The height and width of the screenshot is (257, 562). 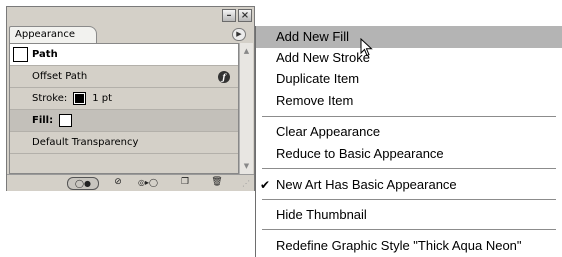 What do you see at coordinates (124, 121) in the screenshot?
I see `list-item-fill: Fill:` at bounding box center [124, 121].